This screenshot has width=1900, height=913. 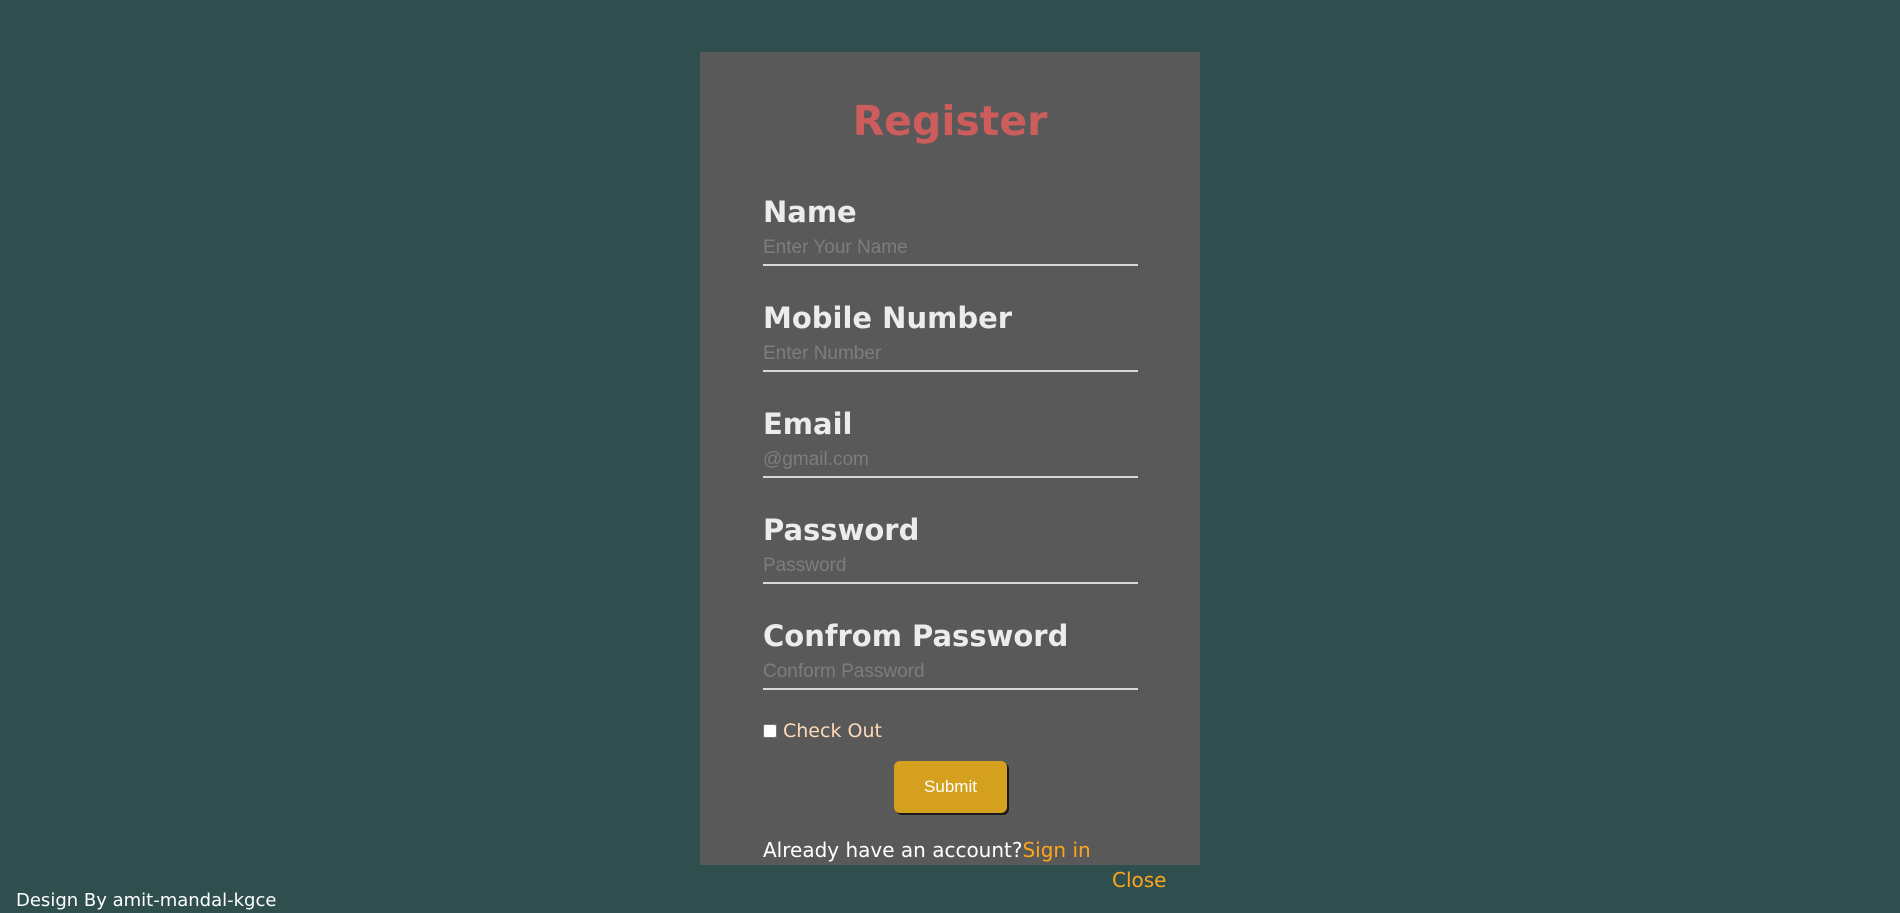 I want to click on name-label: Name, so click(x=810, y=212).